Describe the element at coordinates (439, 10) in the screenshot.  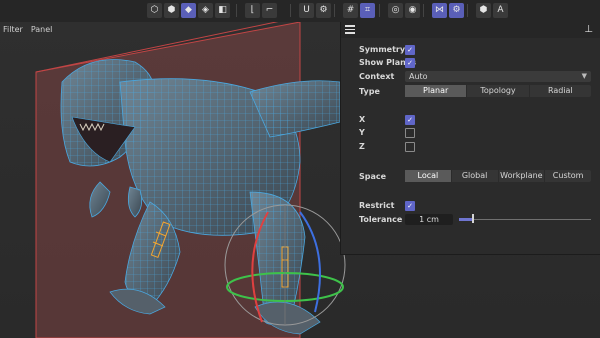
I see `symmetry-icon: ⋈` at that location.